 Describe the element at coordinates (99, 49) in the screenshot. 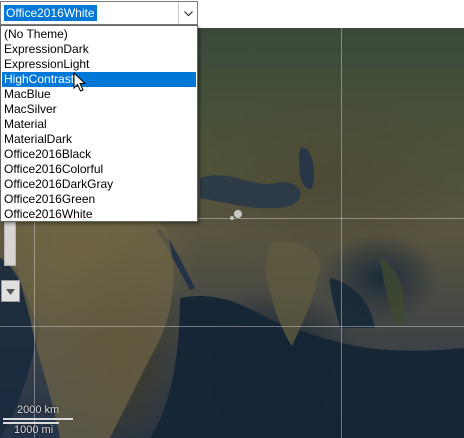

I see `theme-option-expressiondark: ExpressionDark` at that location.